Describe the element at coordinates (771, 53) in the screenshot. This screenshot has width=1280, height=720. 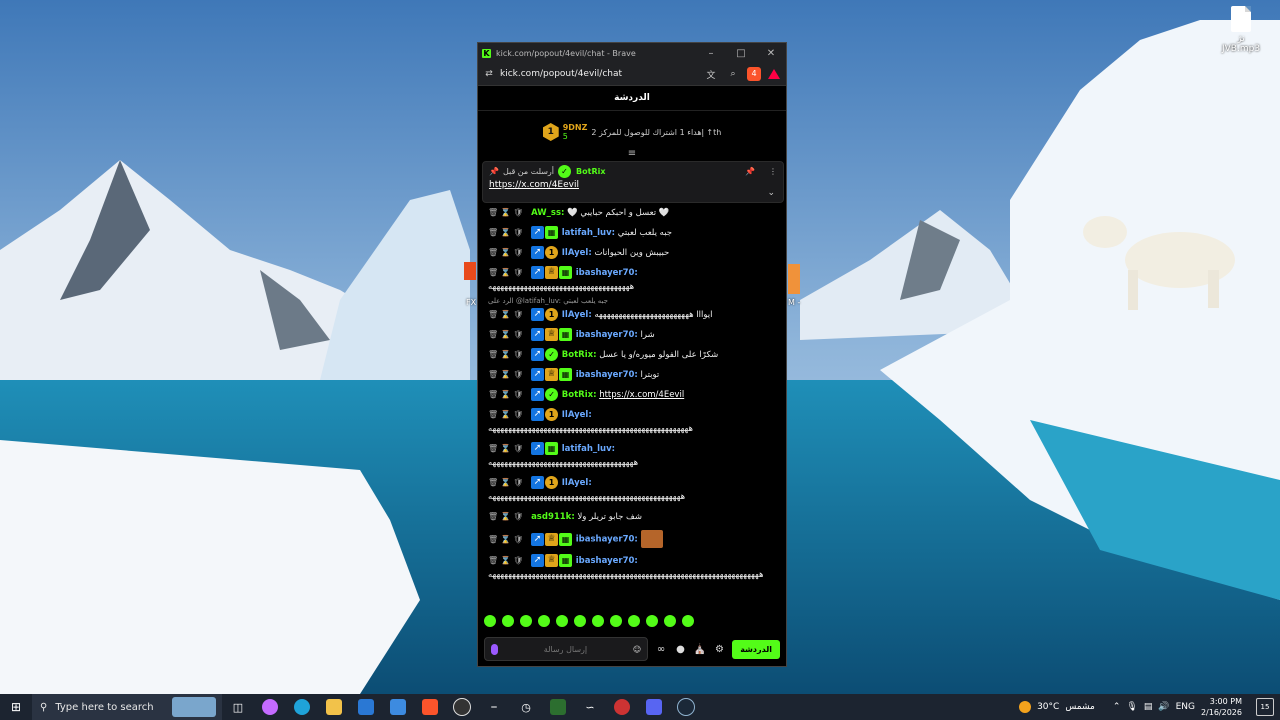
I see `close-button: ✕` at that location.